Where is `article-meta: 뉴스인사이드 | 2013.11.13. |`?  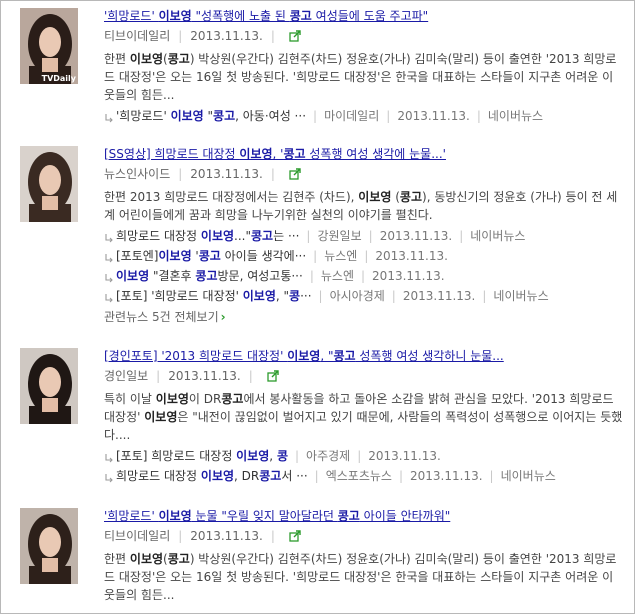 article-meta: 뉴스인사이드 | 2013.11.13. | is located at coordinates (364, 174).